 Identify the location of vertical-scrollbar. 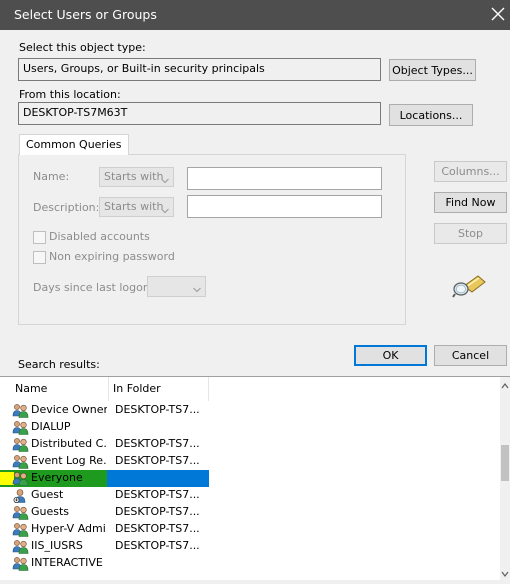
(505, 479).